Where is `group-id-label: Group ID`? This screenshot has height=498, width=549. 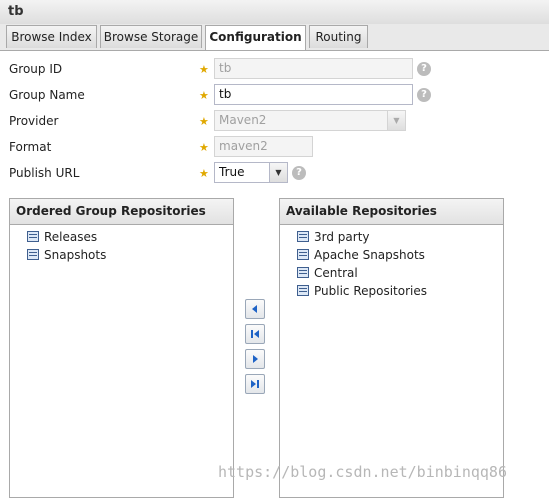
group-id-label: Group ID is located at coordinates (36, 69).